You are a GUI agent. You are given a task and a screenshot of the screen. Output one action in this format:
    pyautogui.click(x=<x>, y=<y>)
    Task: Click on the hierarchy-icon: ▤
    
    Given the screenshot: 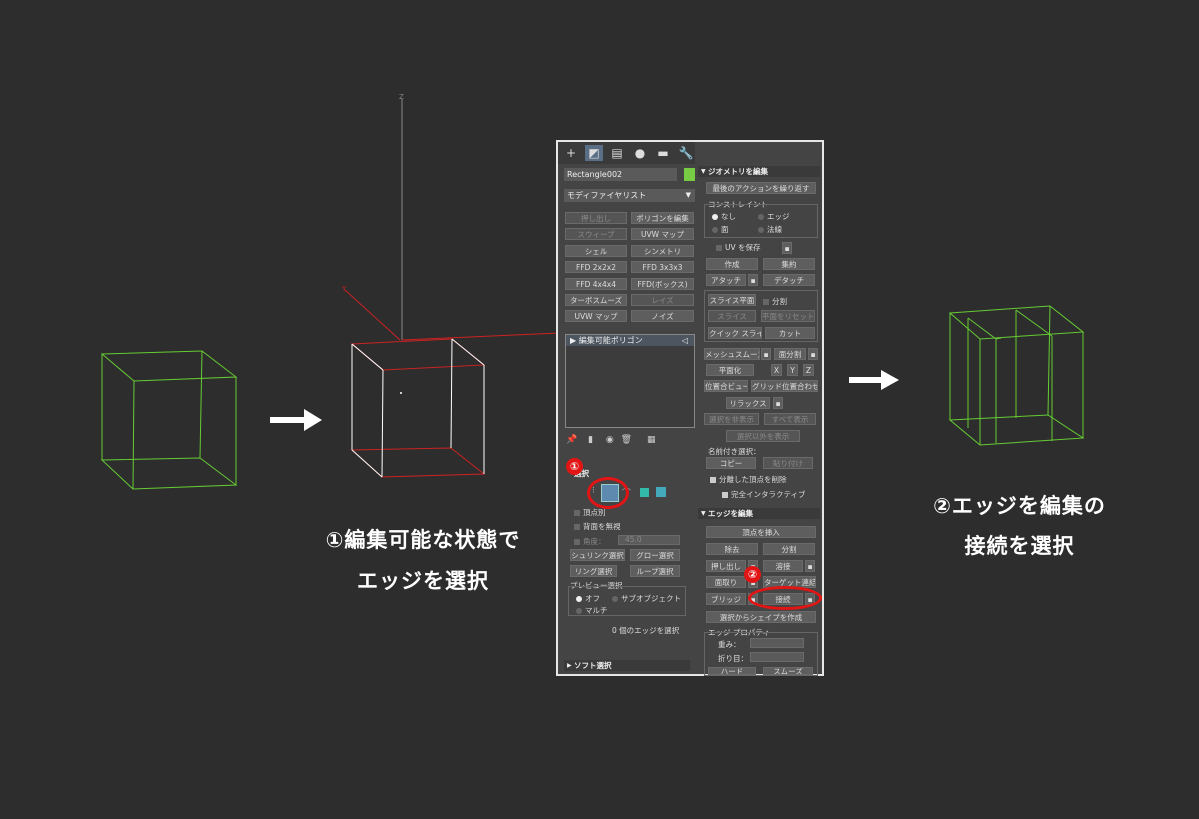 What is the action you would take?
    pyautogui.click(x=617, y=153)
    